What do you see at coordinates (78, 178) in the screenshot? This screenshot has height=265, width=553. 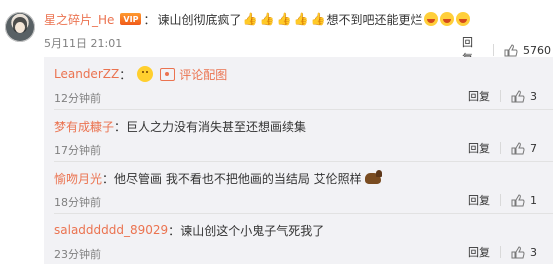 I see `reply-username: 愉吻月光` at bounding box center [78, 178].